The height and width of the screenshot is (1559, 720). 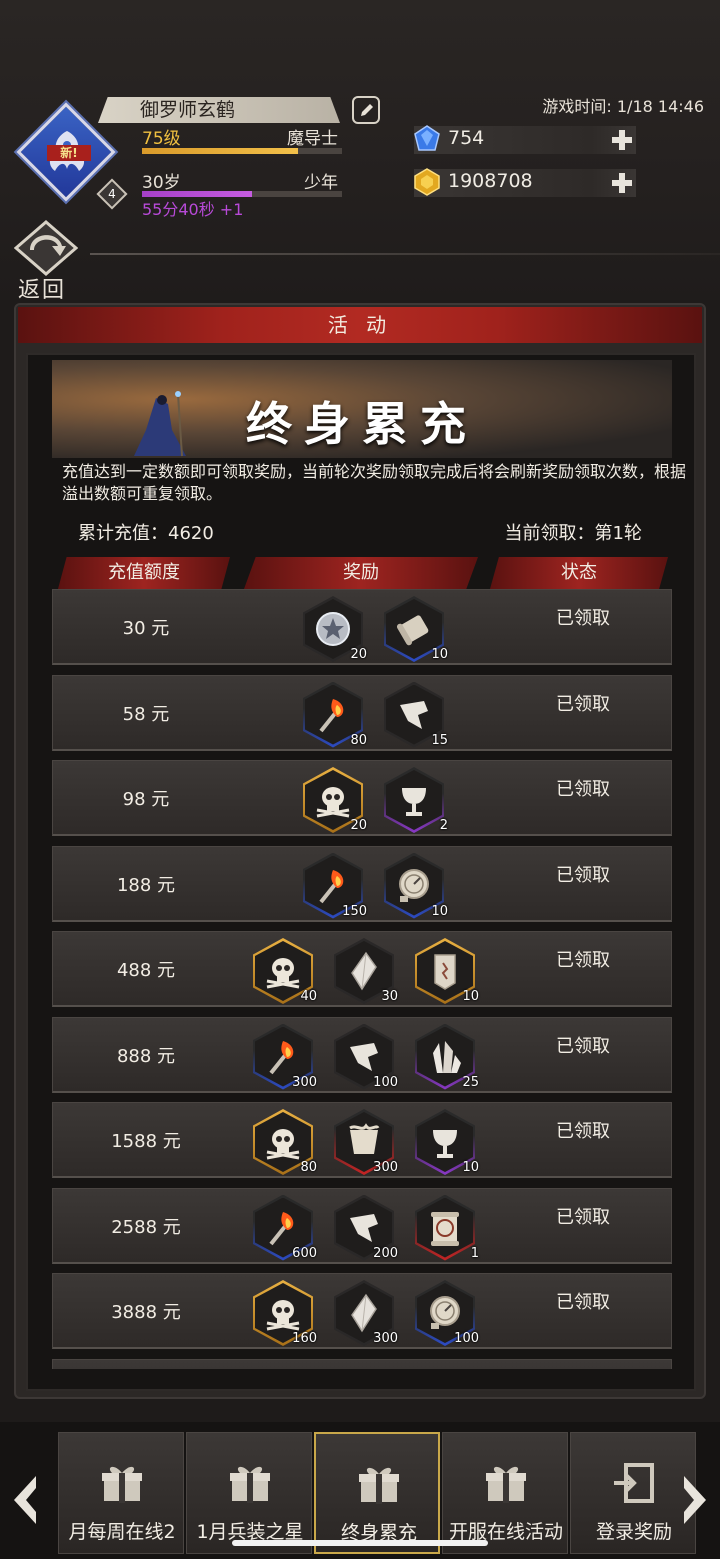 What do you see at coordinates (470, 1082) in the screenshot?
I see `reward-quantity: 25` at bounding box center [470, 1082].